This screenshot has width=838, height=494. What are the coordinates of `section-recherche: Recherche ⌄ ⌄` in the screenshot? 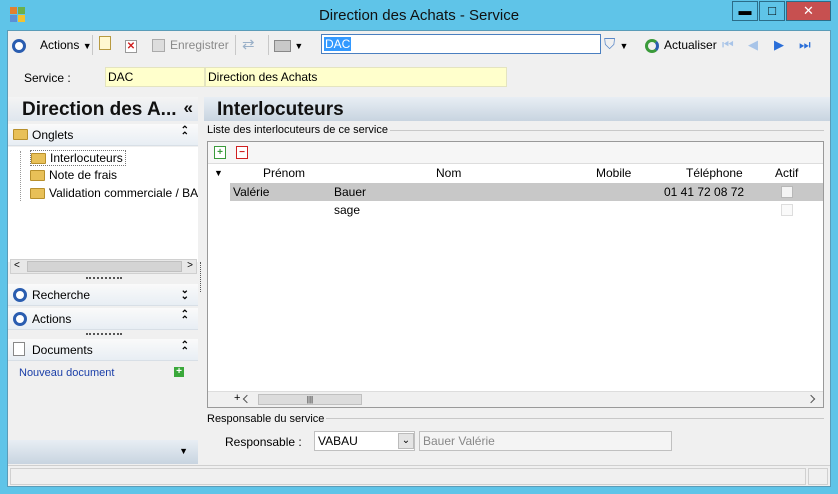 It's located at (103, 295).